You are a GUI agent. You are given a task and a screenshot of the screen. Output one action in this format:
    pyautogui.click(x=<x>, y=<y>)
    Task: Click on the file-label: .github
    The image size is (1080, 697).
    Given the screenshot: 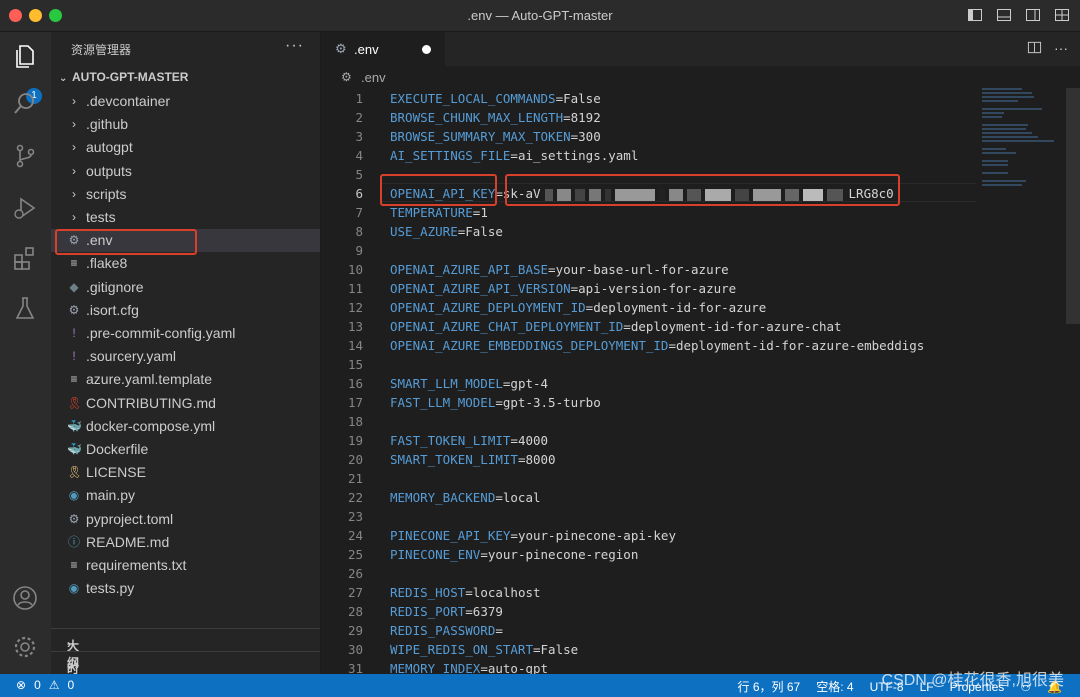 What is the action you would take?
    pyautogui.click(x=107, y=124)
    